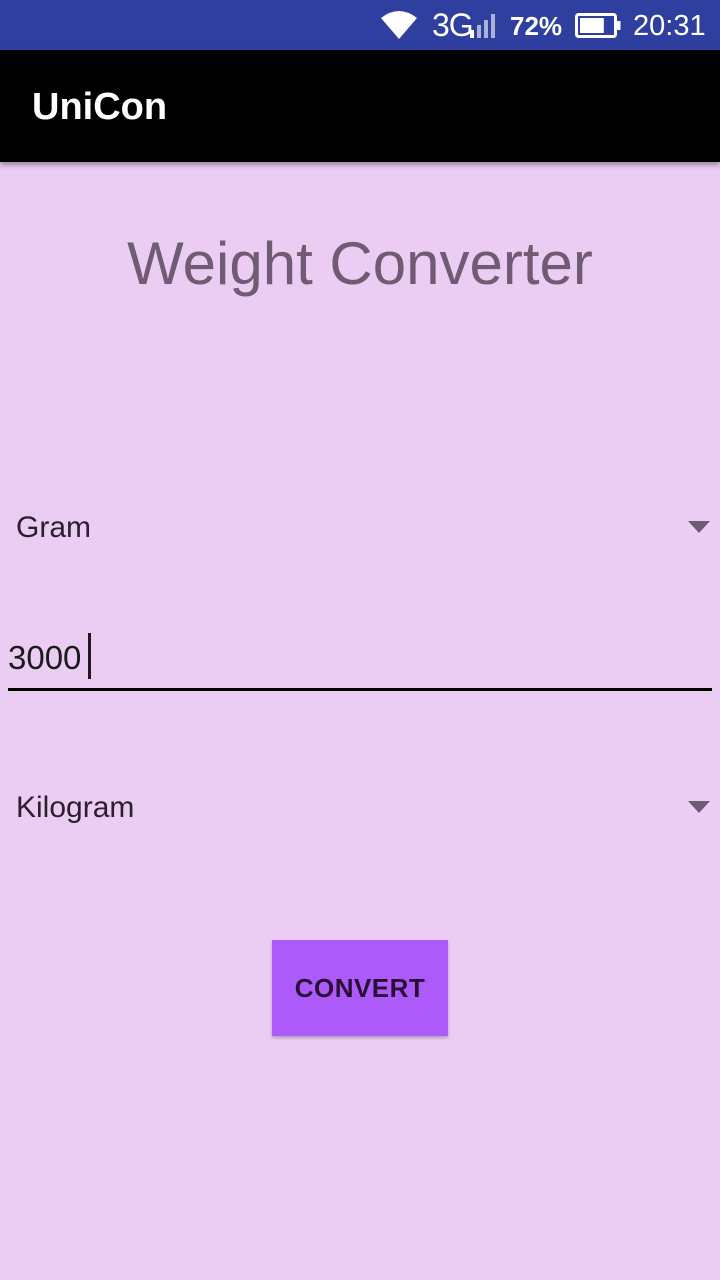 This screenshot has height=1280, width=720. Describe the element at coordinates (53, 527) in the screenshot. I see `from-unit-selected: Gram` at that location.